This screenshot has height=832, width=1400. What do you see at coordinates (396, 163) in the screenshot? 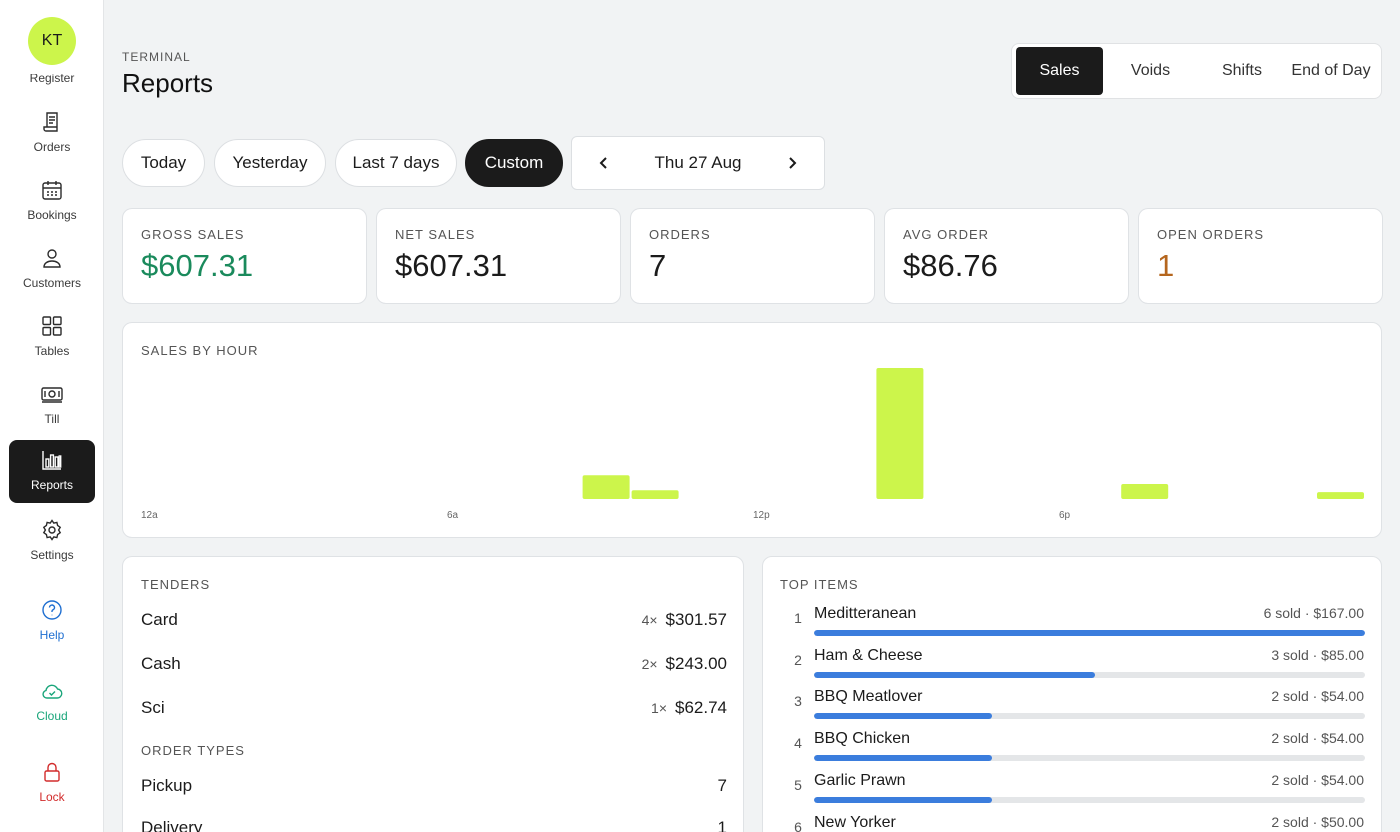
I see `range-last-7-days-button: Last 7 days` at bounding box center [396, 163].